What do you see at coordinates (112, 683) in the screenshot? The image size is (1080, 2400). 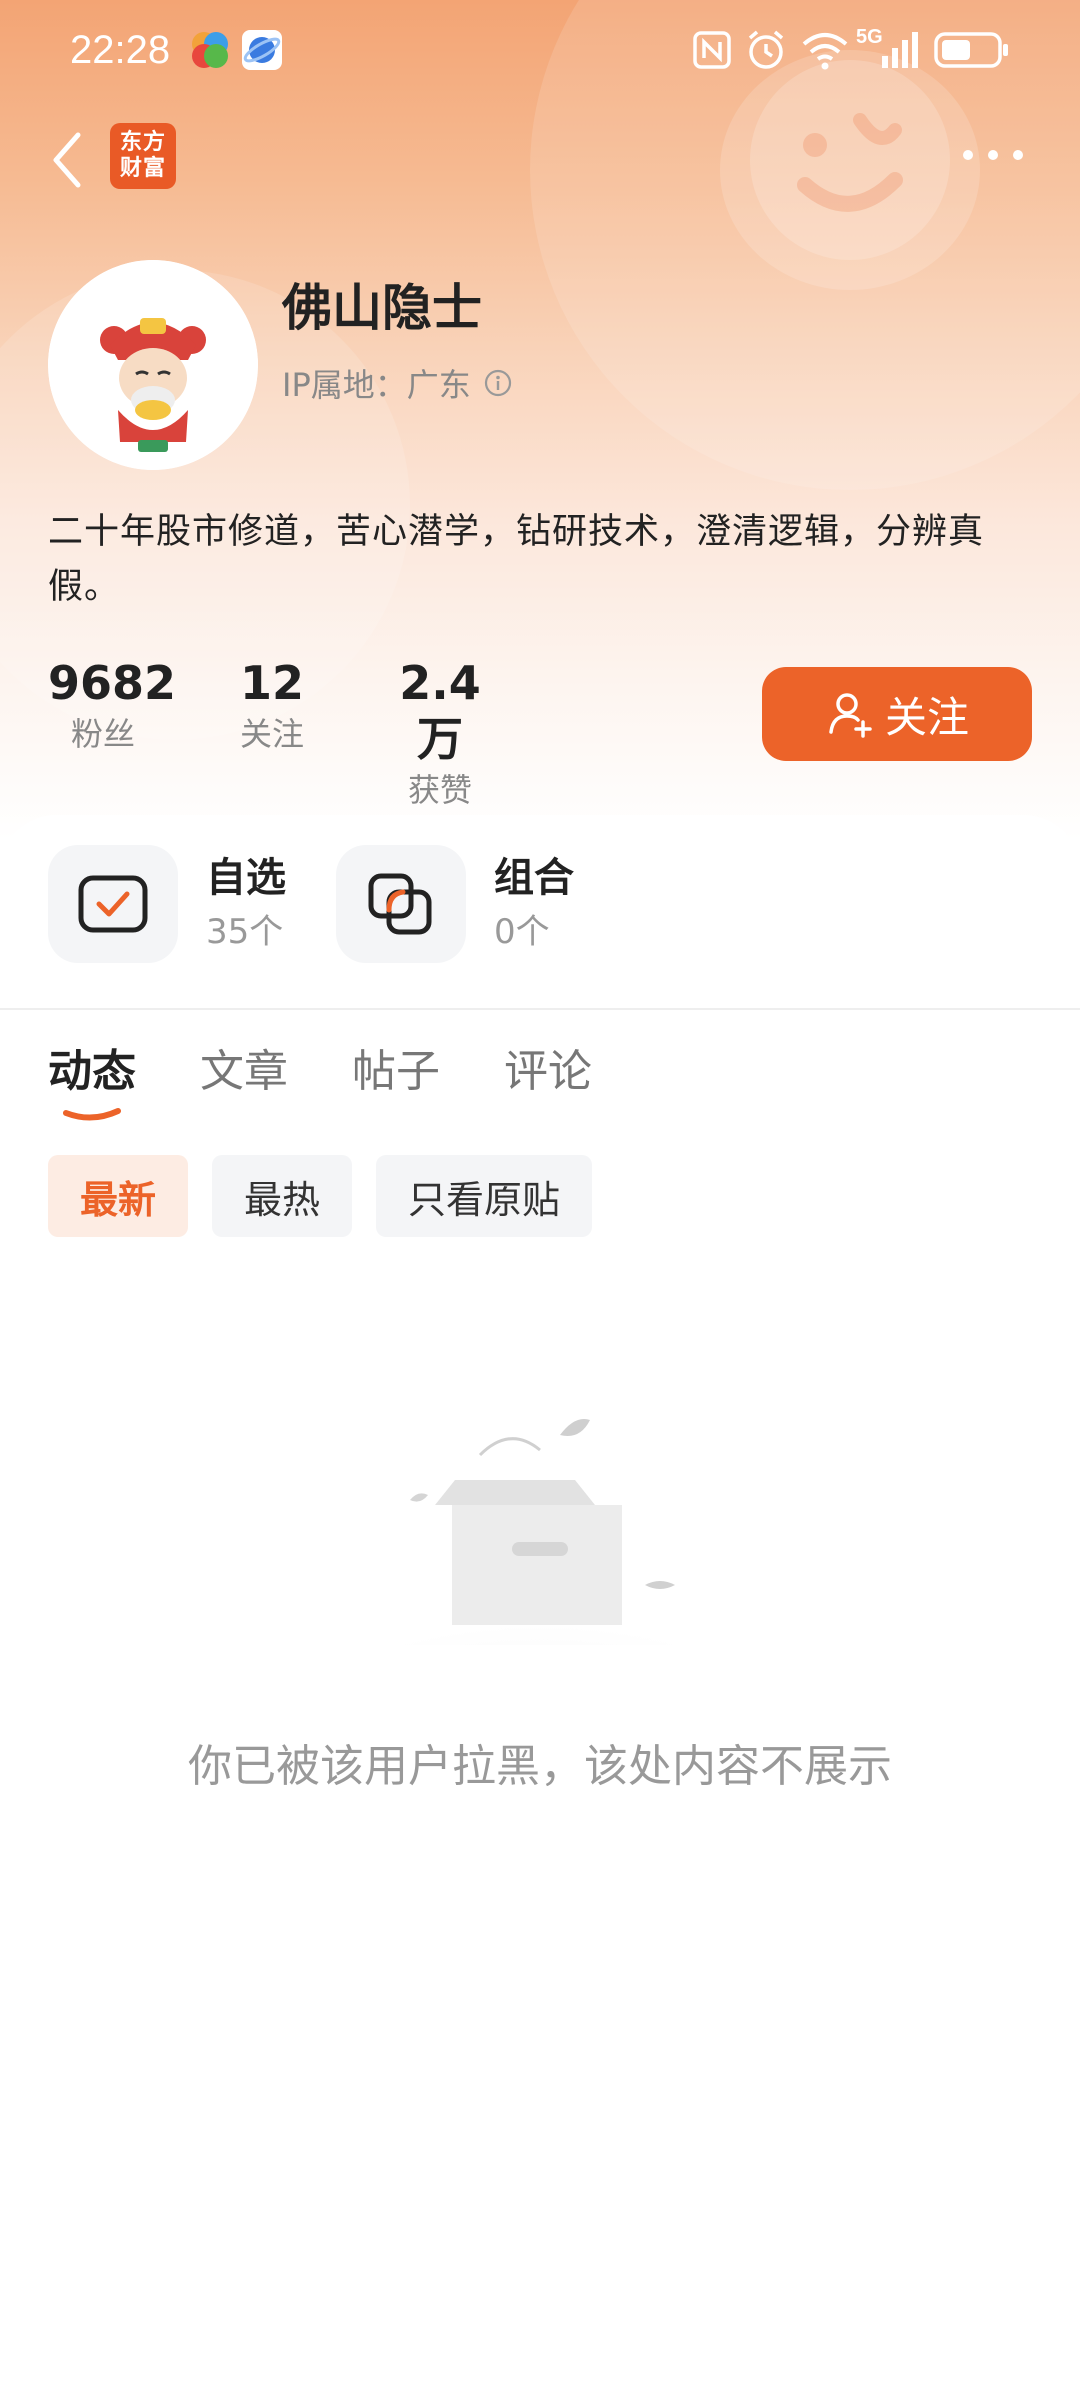 I see `stat-value: 9682` at bounding box center [112, 683].